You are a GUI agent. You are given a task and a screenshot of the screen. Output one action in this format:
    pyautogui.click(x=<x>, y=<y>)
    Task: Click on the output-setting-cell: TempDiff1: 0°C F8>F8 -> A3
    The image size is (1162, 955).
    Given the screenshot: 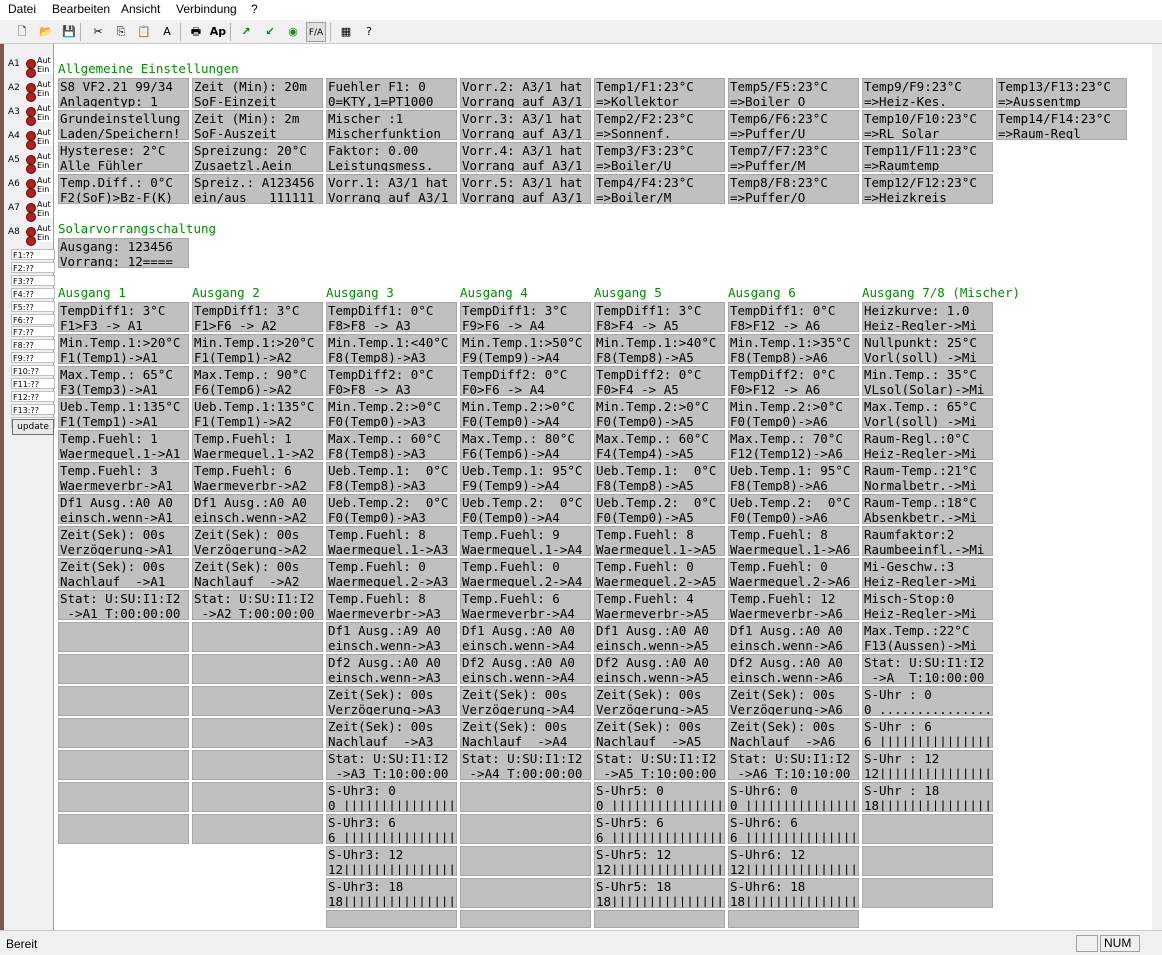 What is the action you would take?
    pyautogui.click(x=391, y=317)
    